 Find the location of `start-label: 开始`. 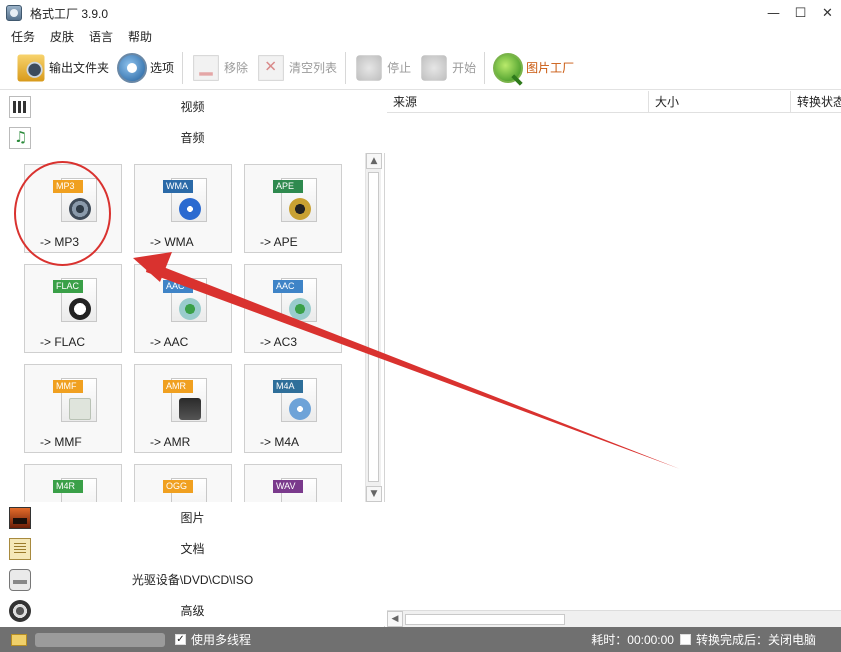

start-label: 开始 is located at coordinates (464, 68).